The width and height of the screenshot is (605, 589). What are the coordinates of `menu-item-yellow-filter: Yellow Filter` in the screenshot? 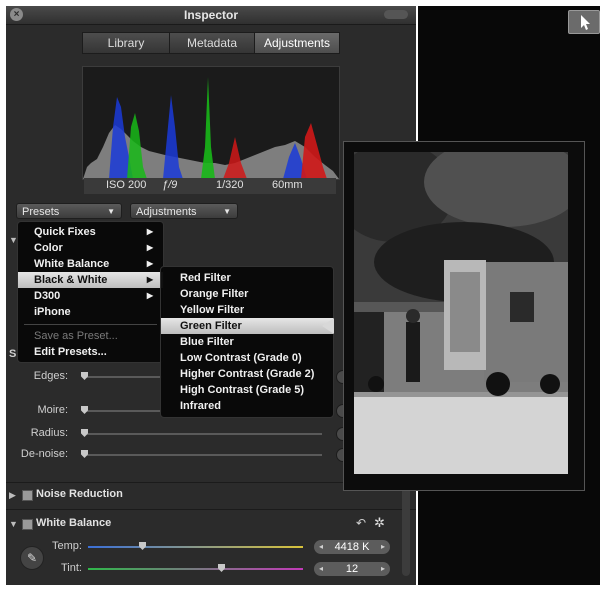 It's located at (247, 310).